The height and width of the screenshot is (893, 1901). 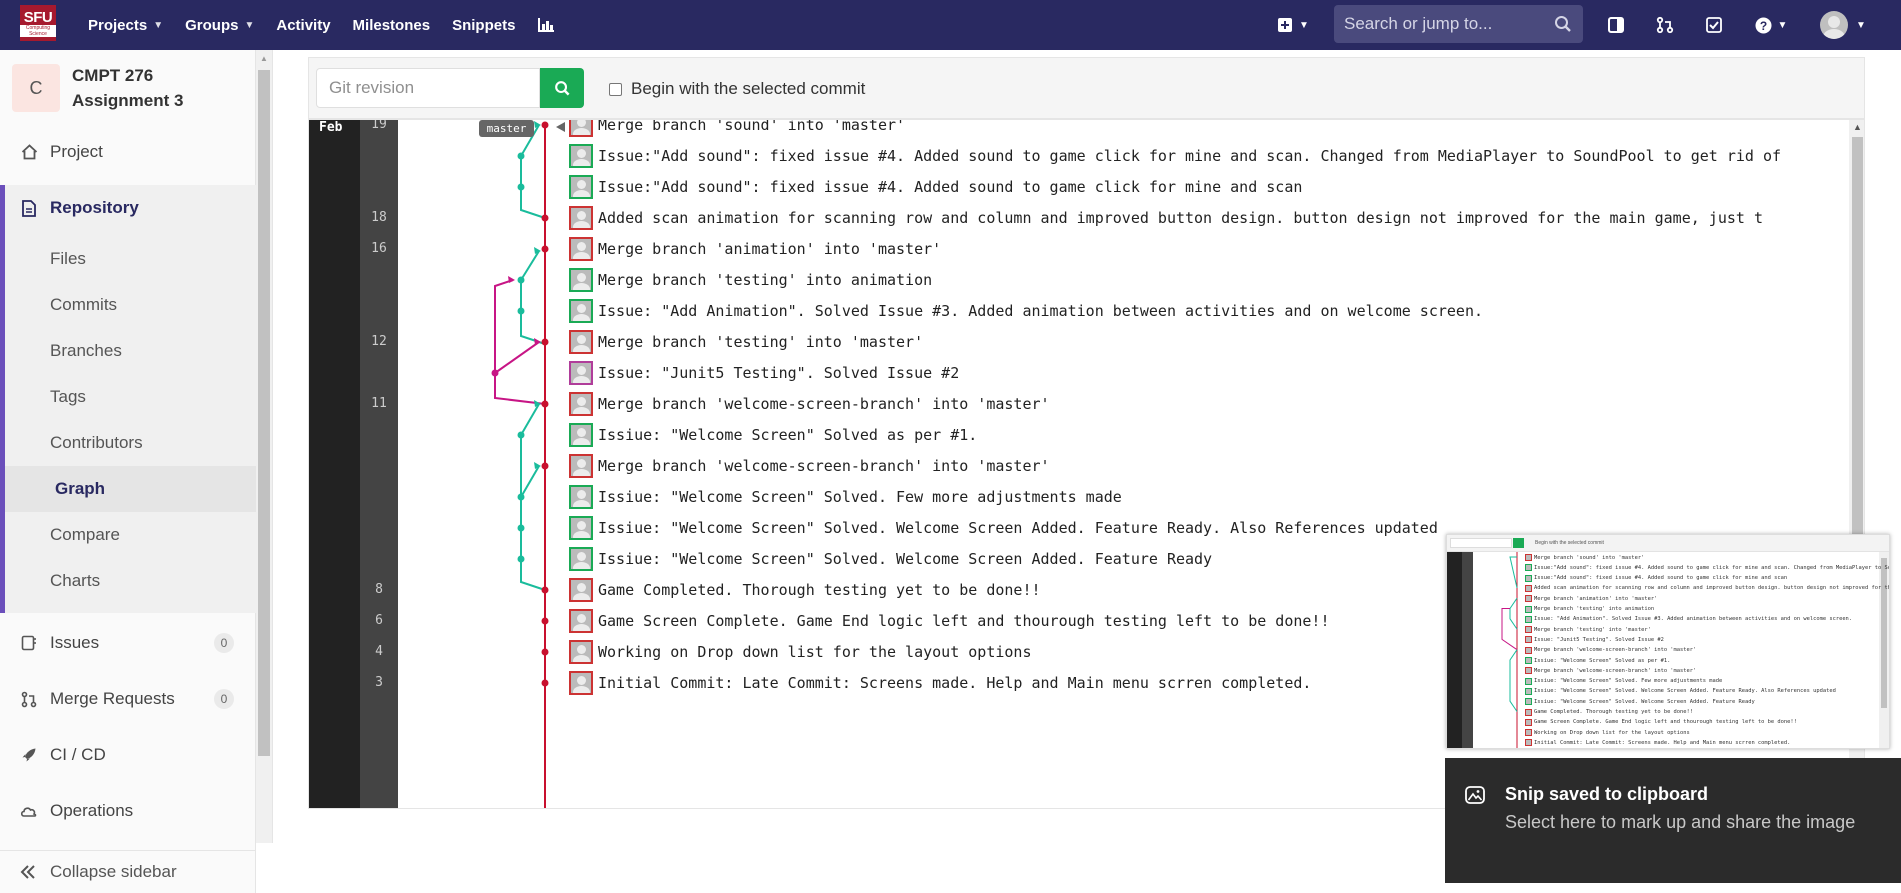 What do you see at coordinates (1293, 25) in the screenshot?
I see `new-item-dropdown: ▼` at bounding box center [1293, 25].